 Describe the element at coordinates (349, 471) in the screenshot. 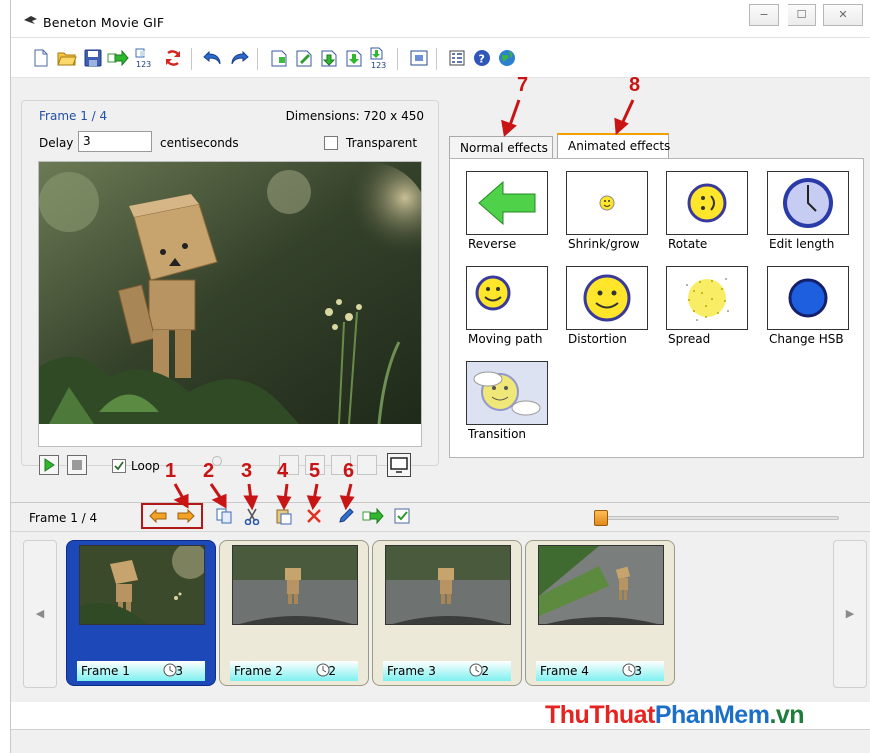

I see `annotation-6: 6` at that location.